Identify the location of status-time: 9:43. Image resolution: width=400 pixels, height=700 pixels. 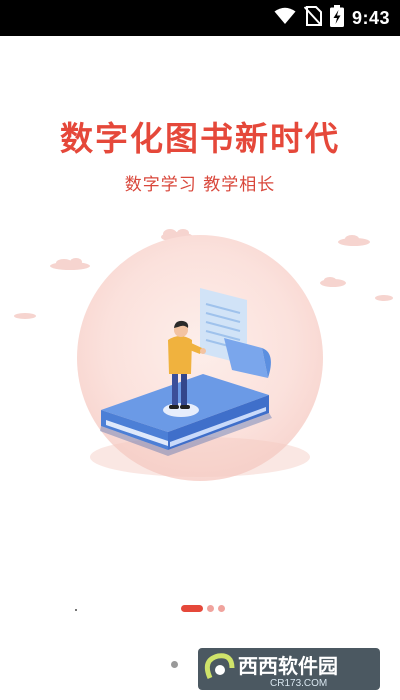
(370, 17).